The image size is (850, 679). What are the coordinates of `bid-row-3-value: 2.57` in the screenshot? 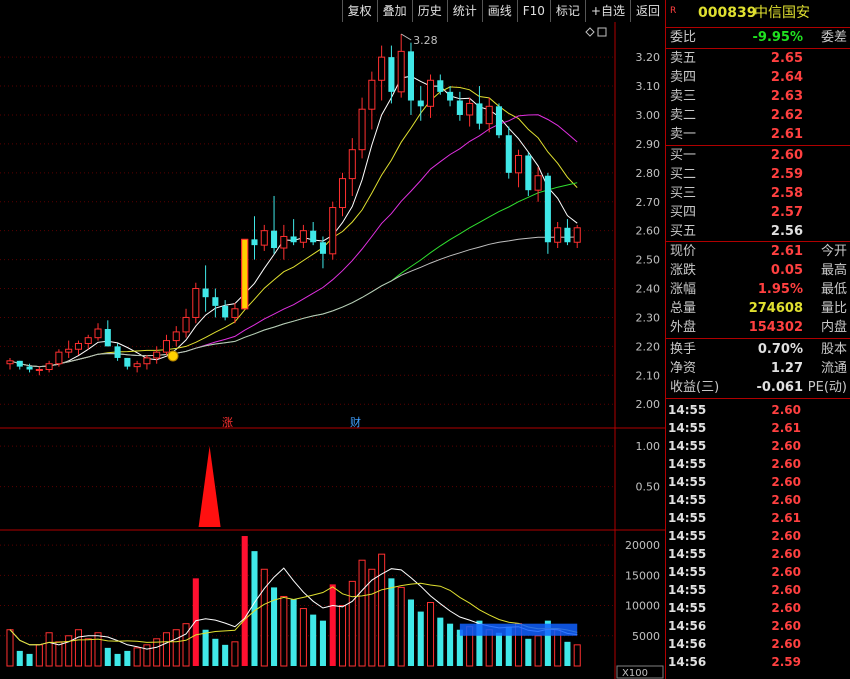 It's located at (786, 212).